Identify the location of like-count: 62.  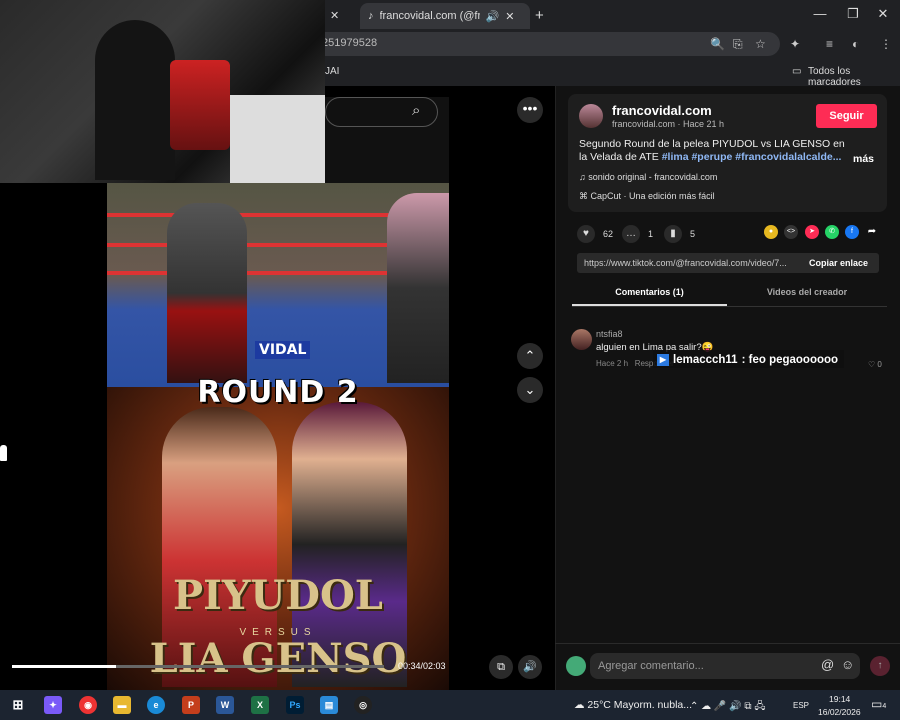
(608, 234).